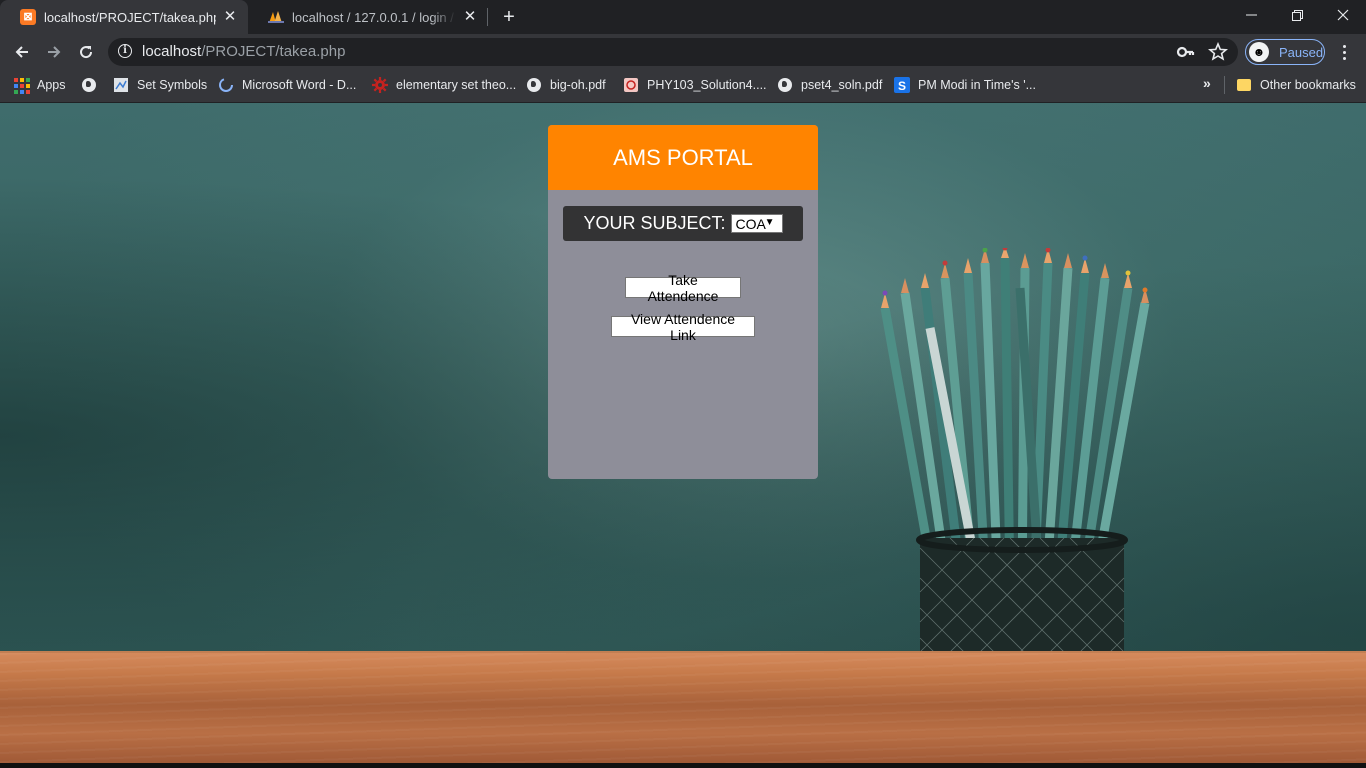  I want to click on loading-icon, so click(226, 85).